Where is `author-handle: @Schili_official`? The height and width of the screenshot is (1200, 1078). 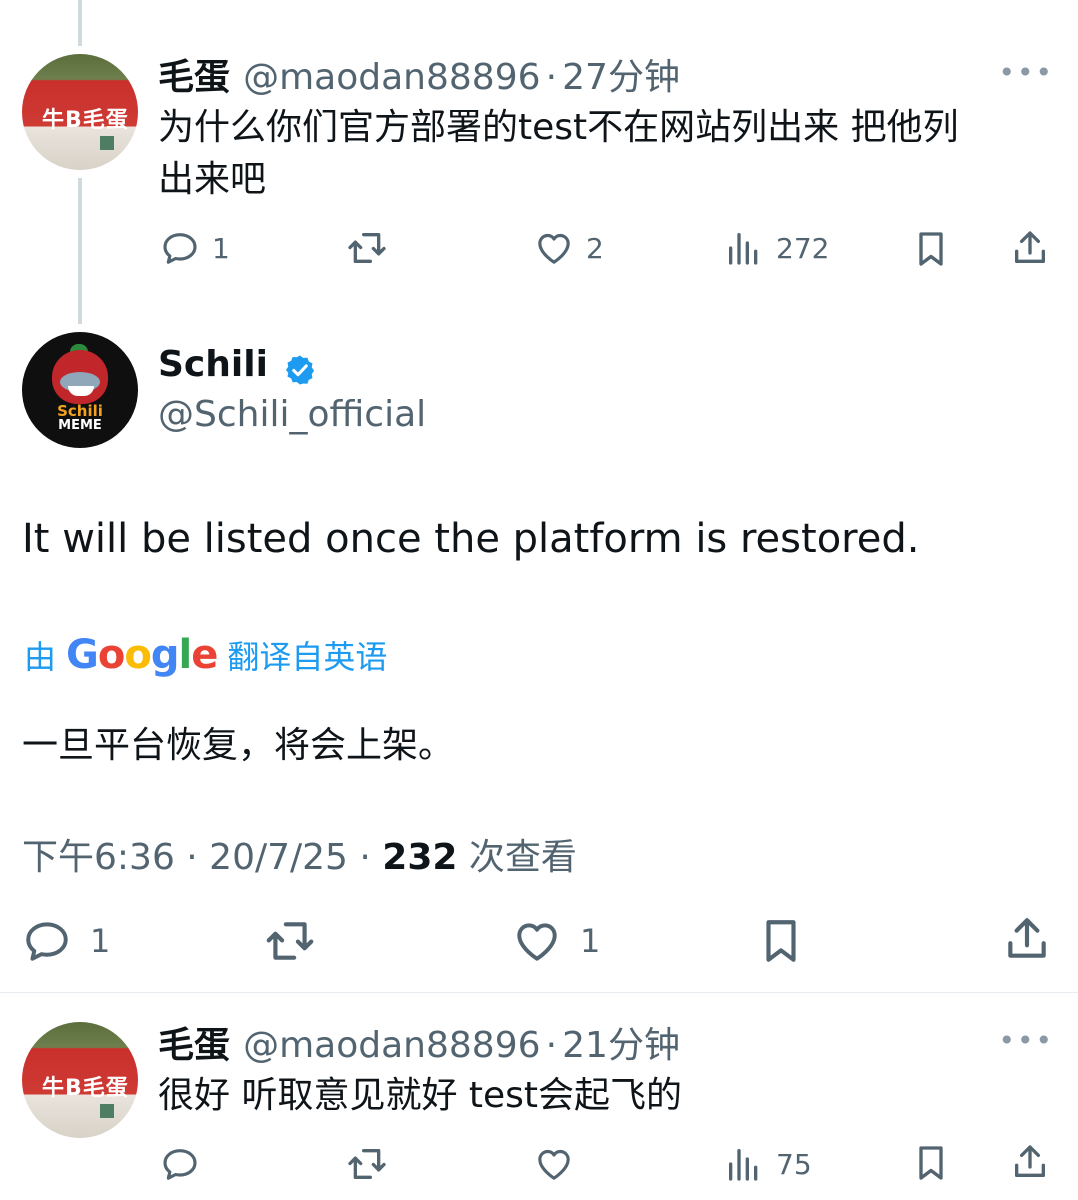
author-handle: @Schili_official is located at coordinates (292, 414).